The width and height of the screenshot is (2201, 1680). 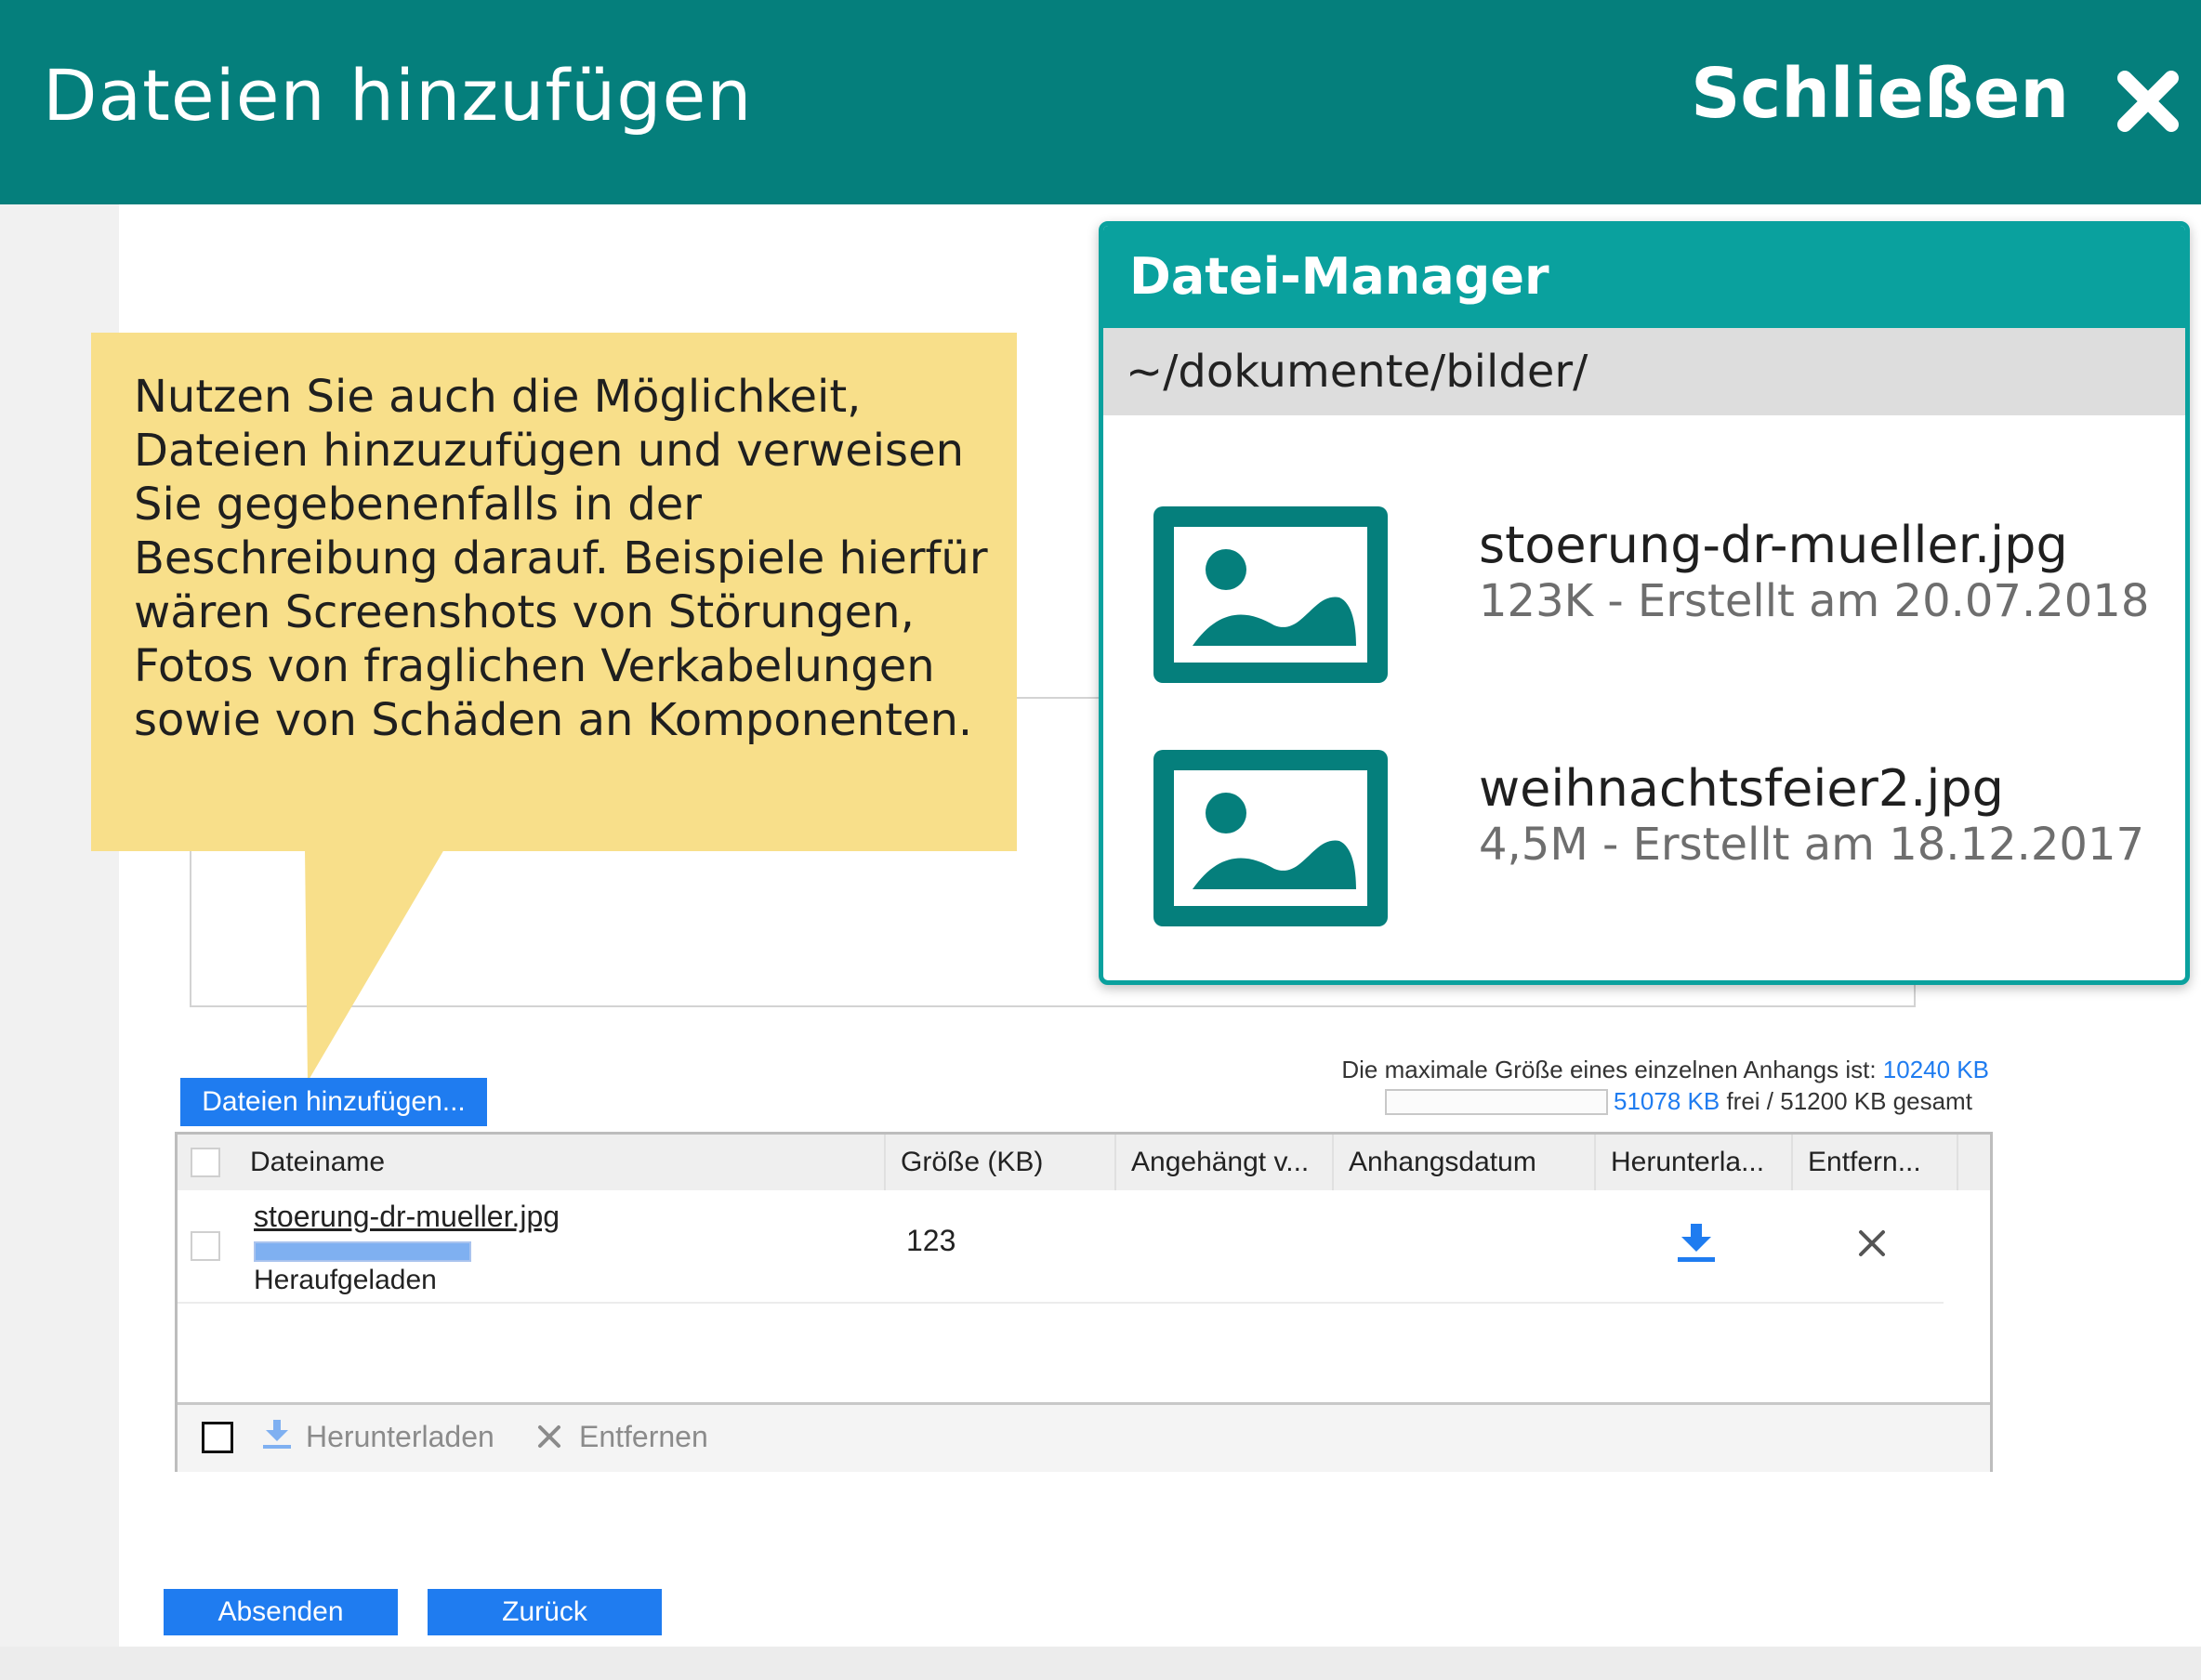 What do you see at coordinates (1935, 1069) in the screenshot?
I see `max-size-value: 10240 KB` at bounding box center [1935, 1069].